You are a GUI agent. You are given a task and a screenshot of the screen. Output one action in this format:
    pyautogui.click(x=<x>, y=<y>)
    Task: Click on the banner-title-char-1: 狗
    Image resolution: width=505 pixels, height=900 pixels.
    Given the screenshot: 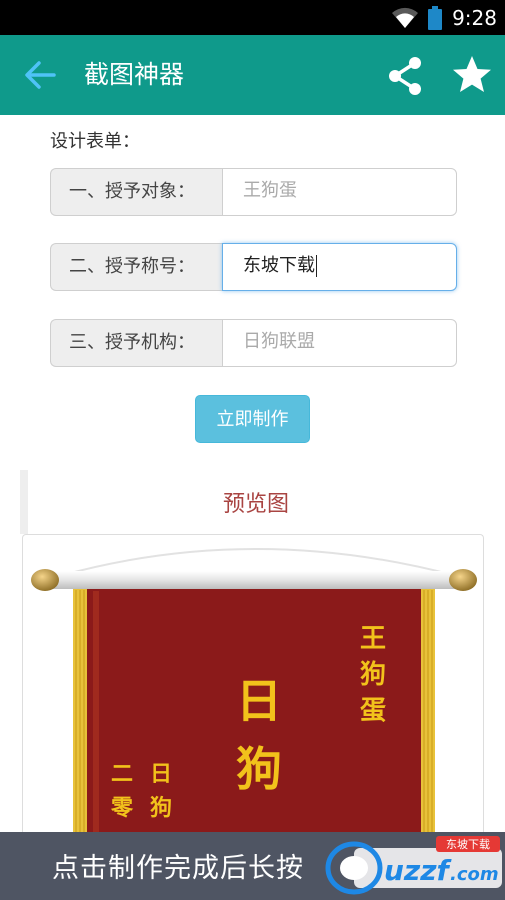 What is the action you would take?
    pyautogui.click(x=259, y=769)
    